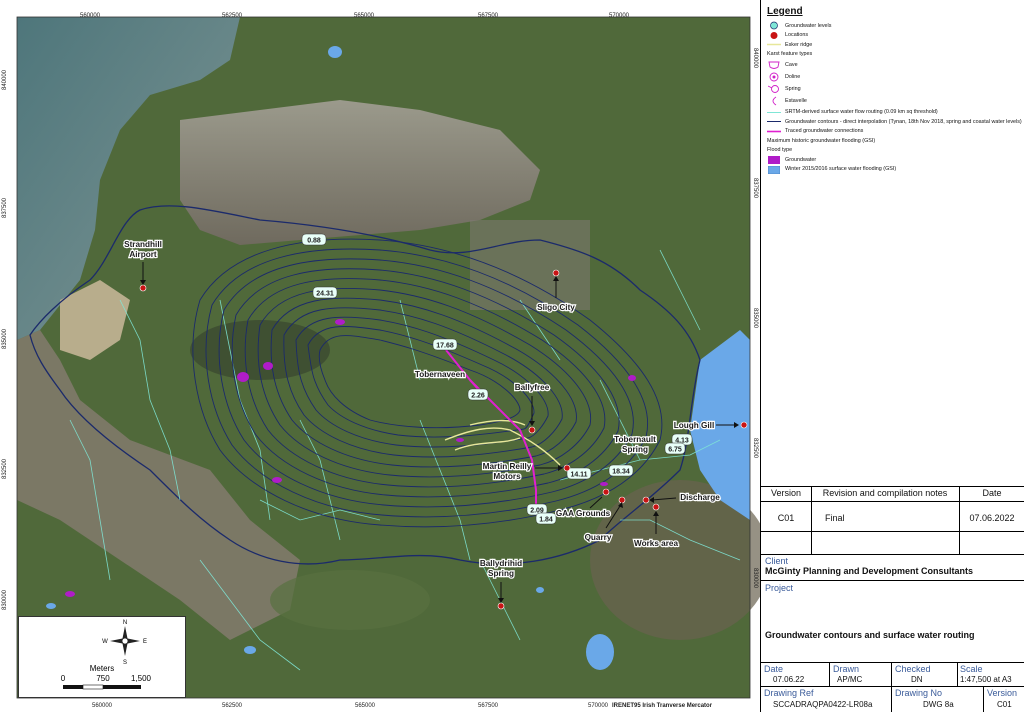 The height and width of the screenshot is (712, 1024). I want to click on drawn-value: AP/MC, so click(850, 679).